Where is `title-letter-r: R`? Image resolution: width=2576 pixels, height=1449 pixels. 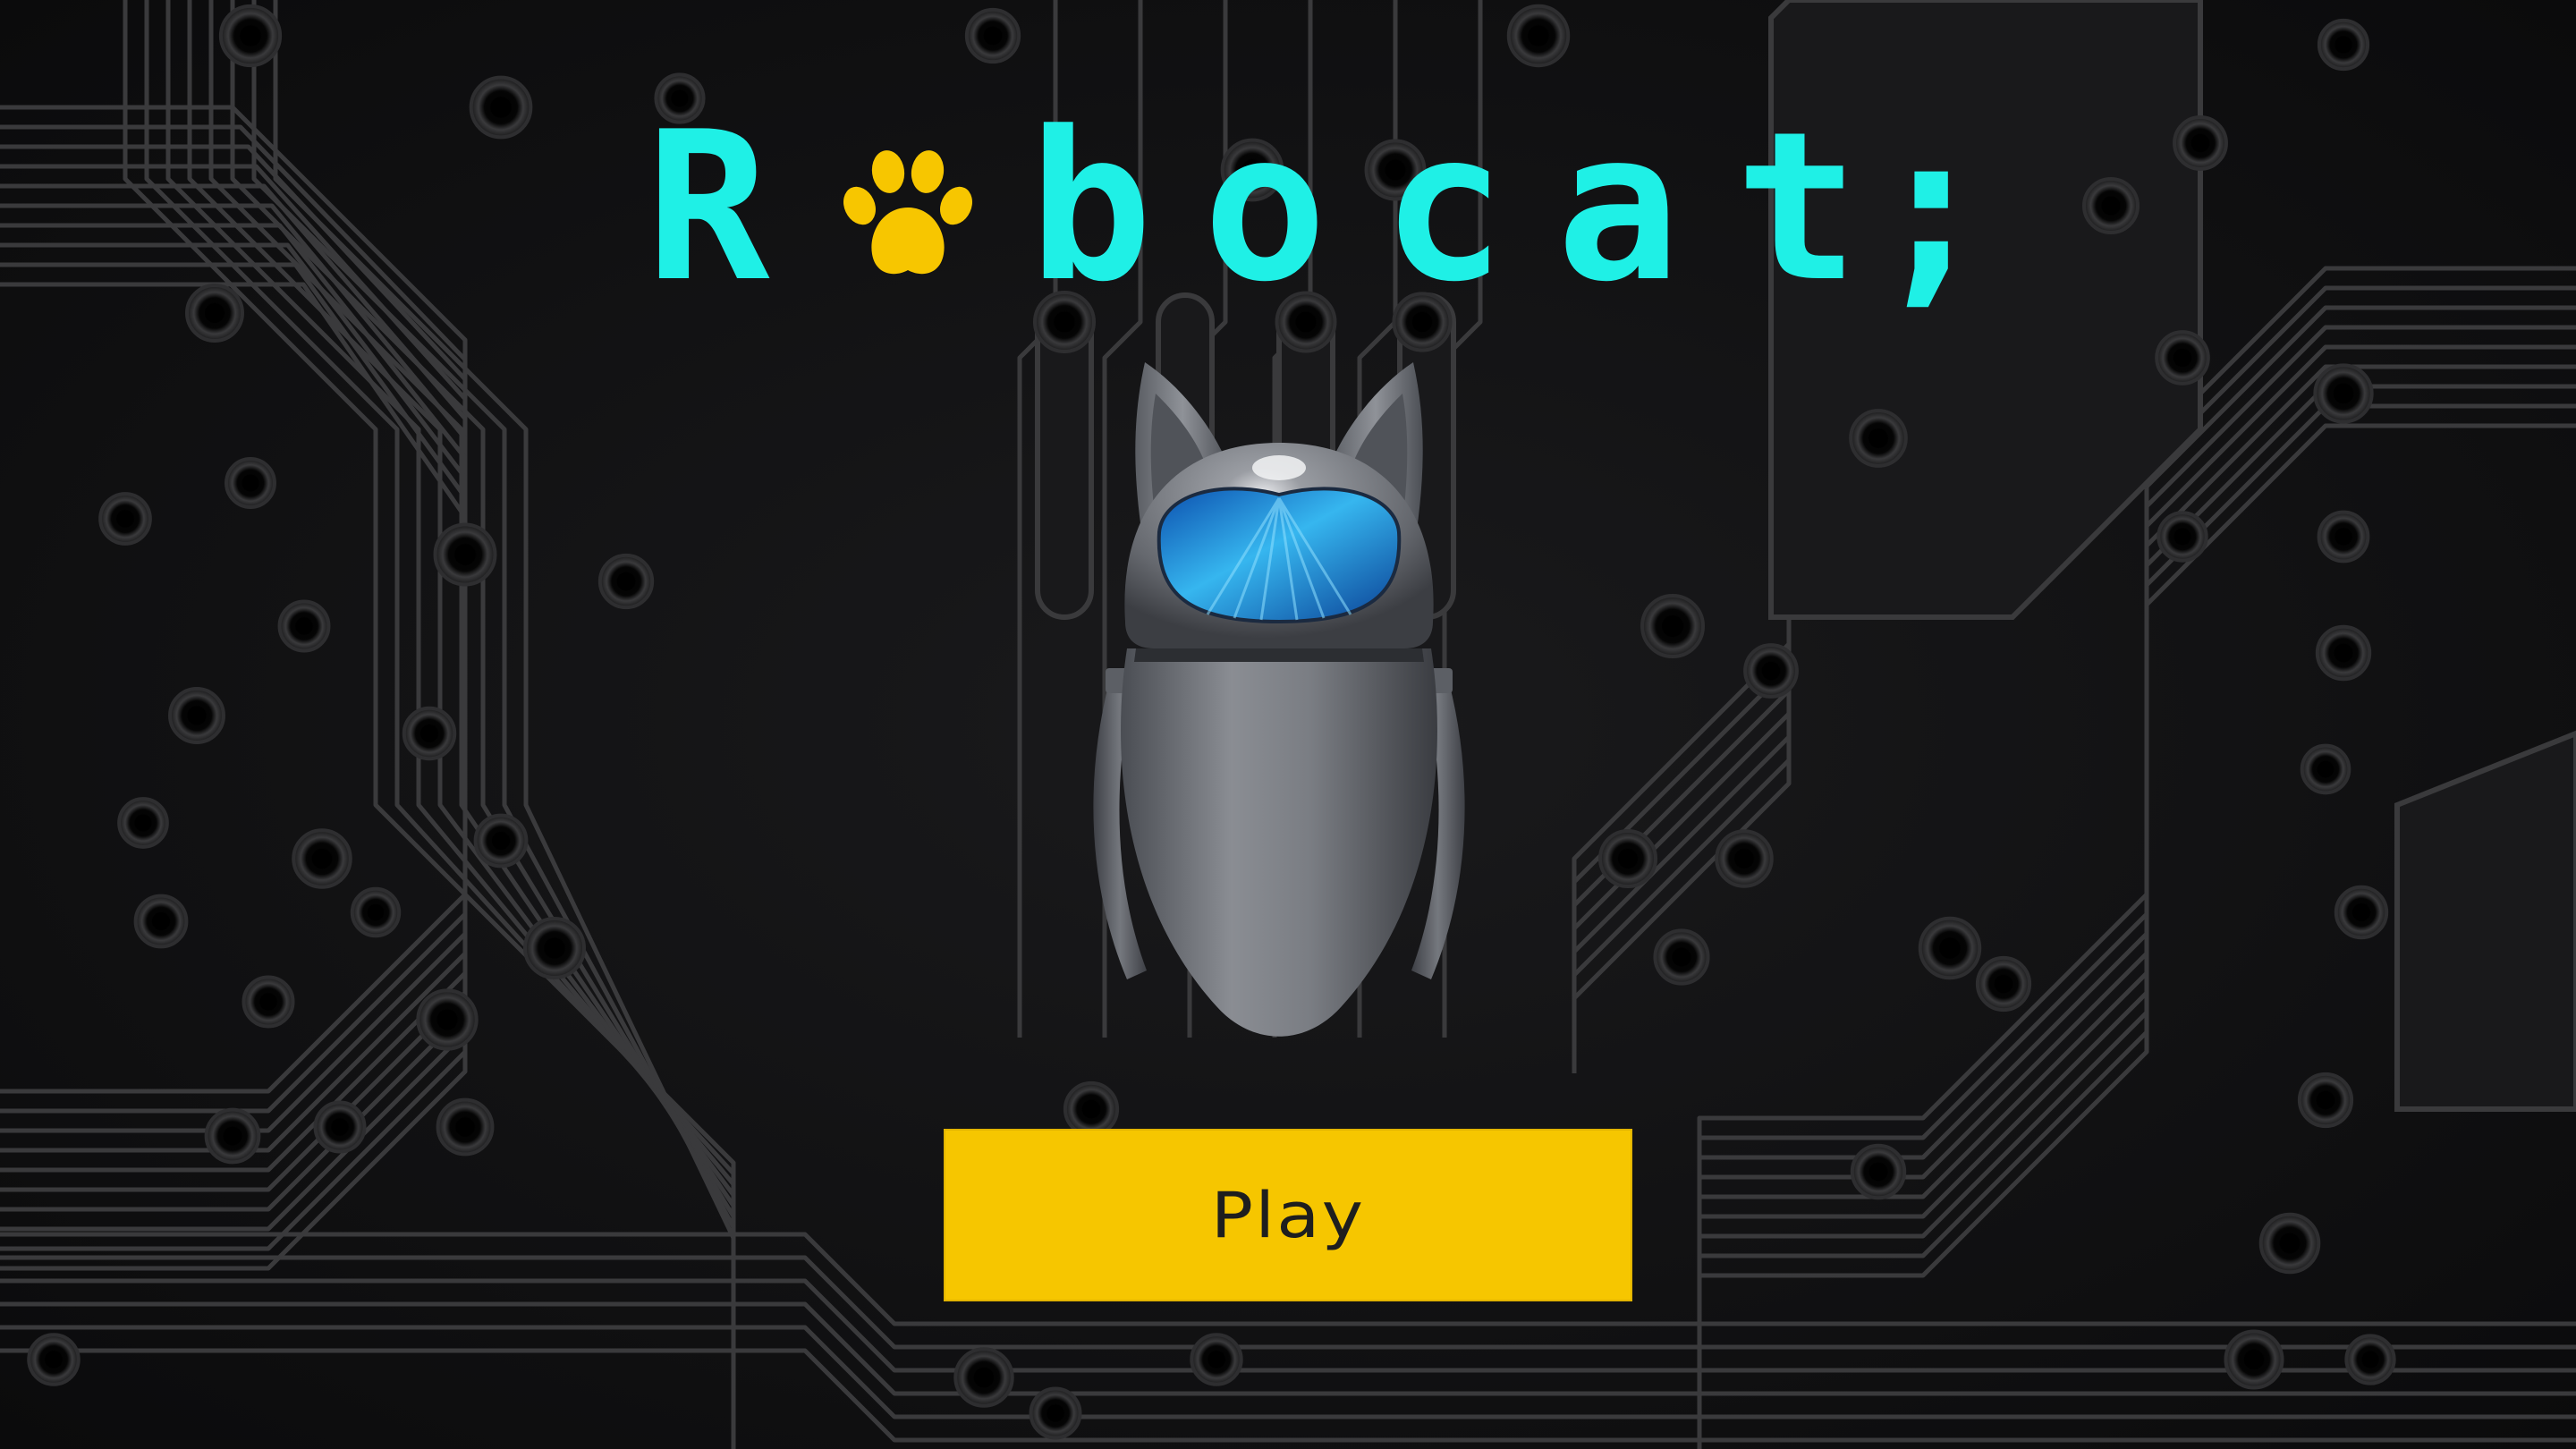
title-letter-r: R is located at coordinates (708, 208).